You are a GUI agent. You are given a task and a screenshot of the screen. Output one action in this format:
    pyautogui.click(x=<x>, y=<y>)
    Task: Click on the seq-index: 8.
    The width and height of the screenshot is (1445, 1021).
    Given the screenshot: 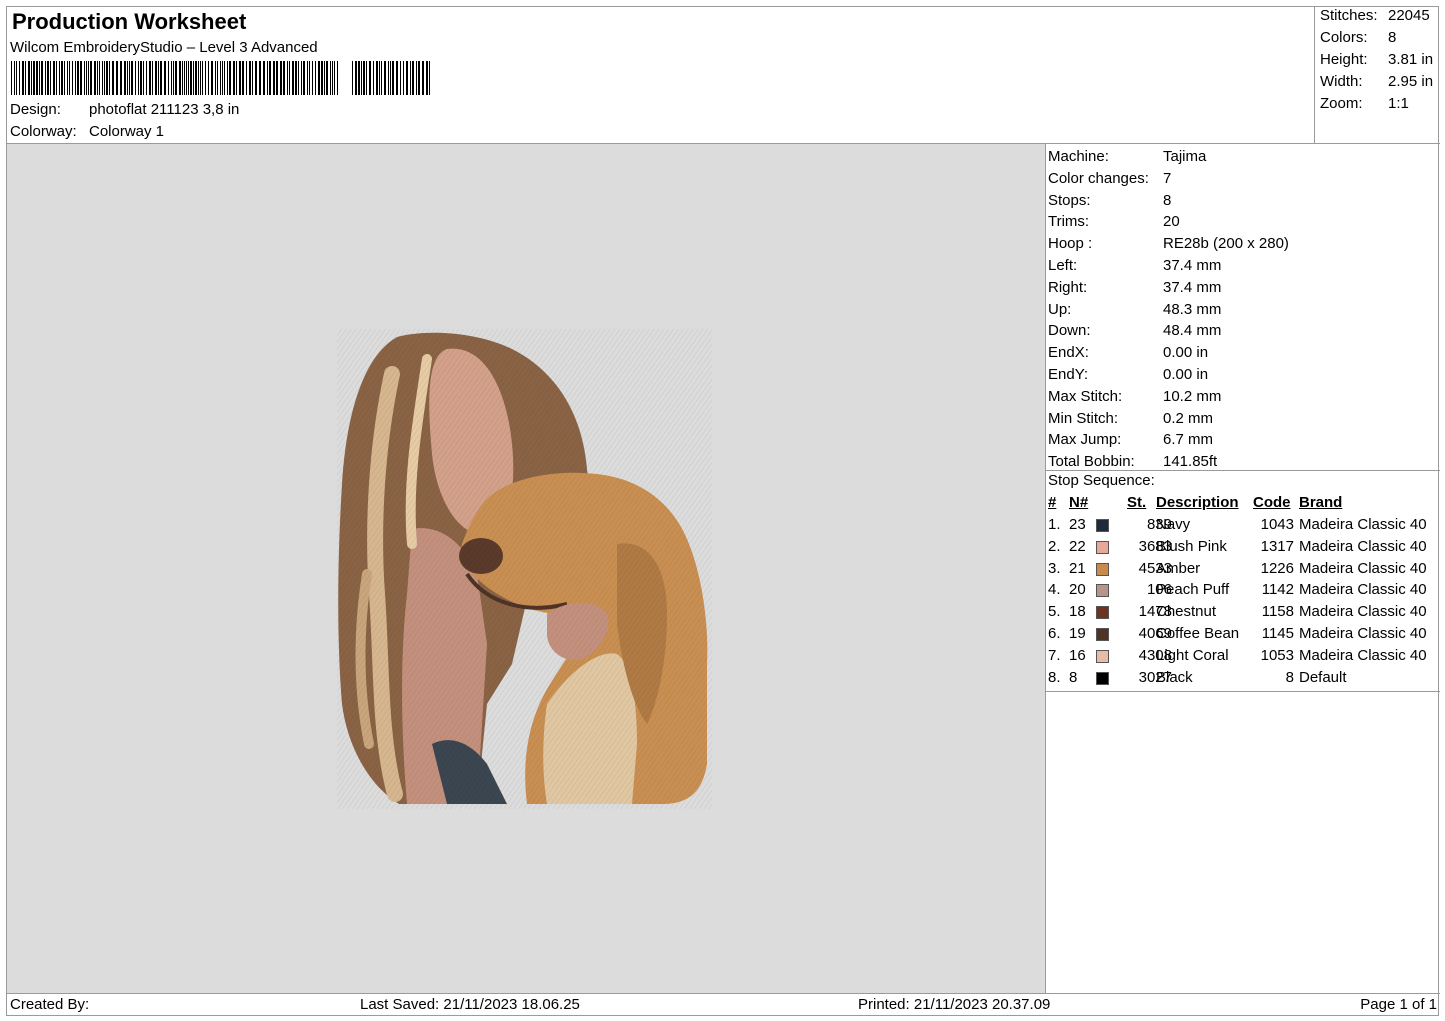 What is the action you would take?
    pyautogui.click(x=1054, y=677)
    